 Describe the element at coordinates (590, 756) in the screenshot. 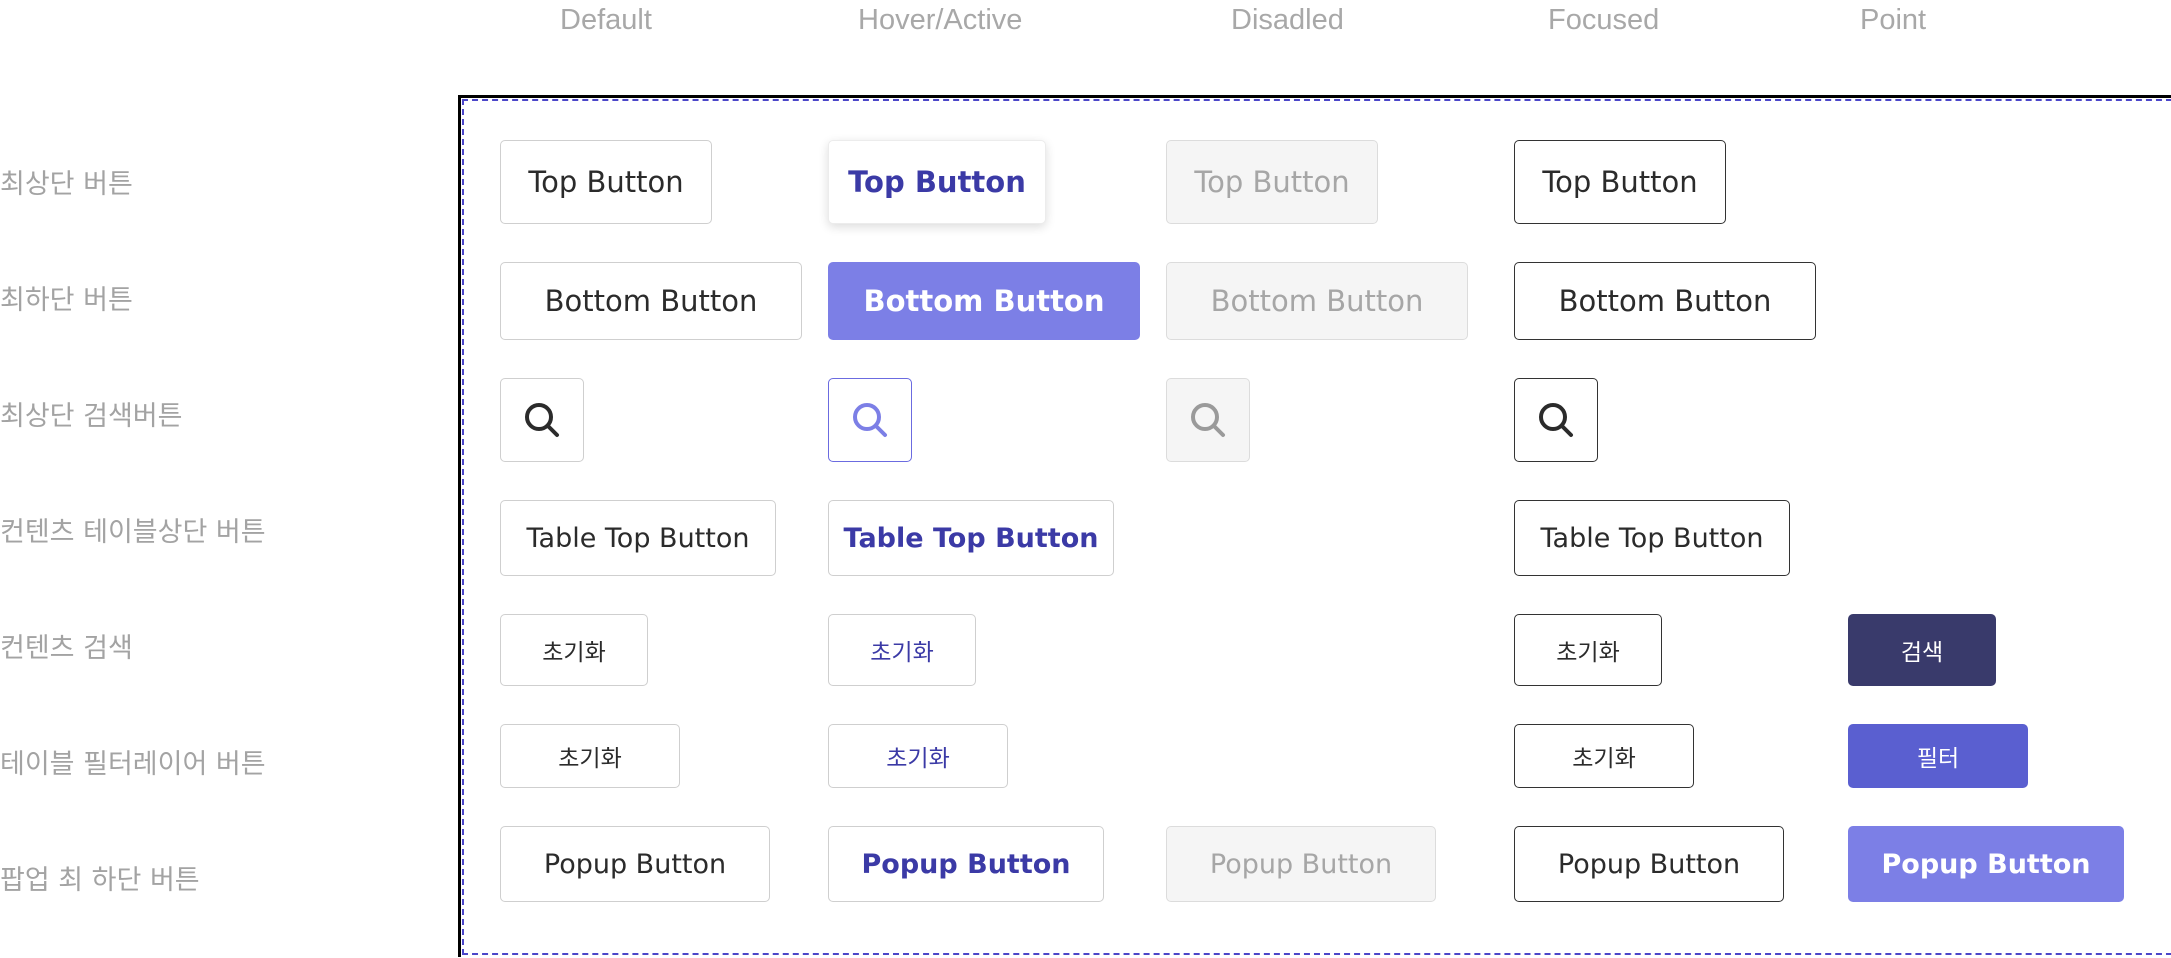

I see `filter-reset-button-default: 초기화` at that location.